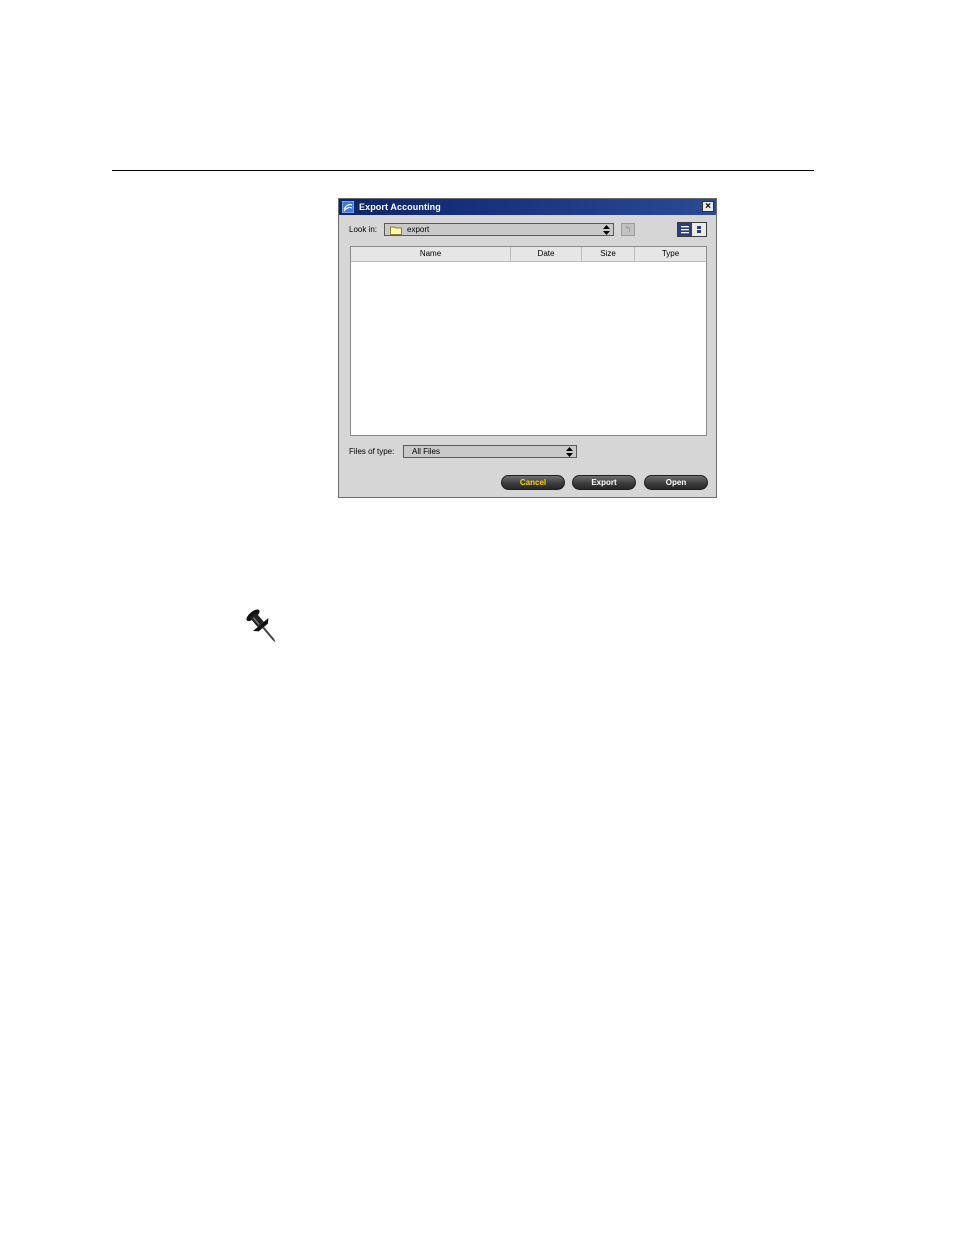  I want to click on list-view-icon, so click(685, 230).